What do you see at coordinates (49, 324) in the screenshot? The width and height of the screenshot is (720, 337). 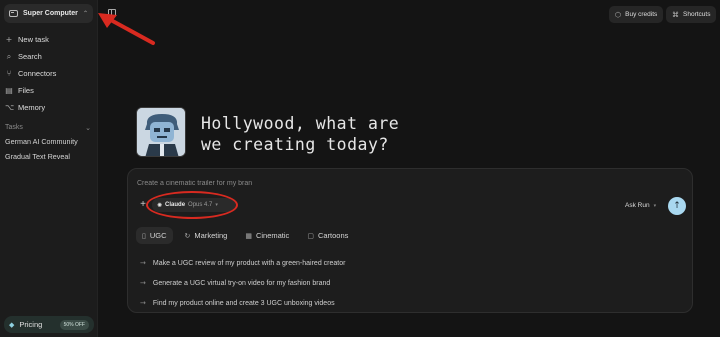 I see `pricing-button: ◆ Pricing 50% OFF` at bounding box center [49, 324].